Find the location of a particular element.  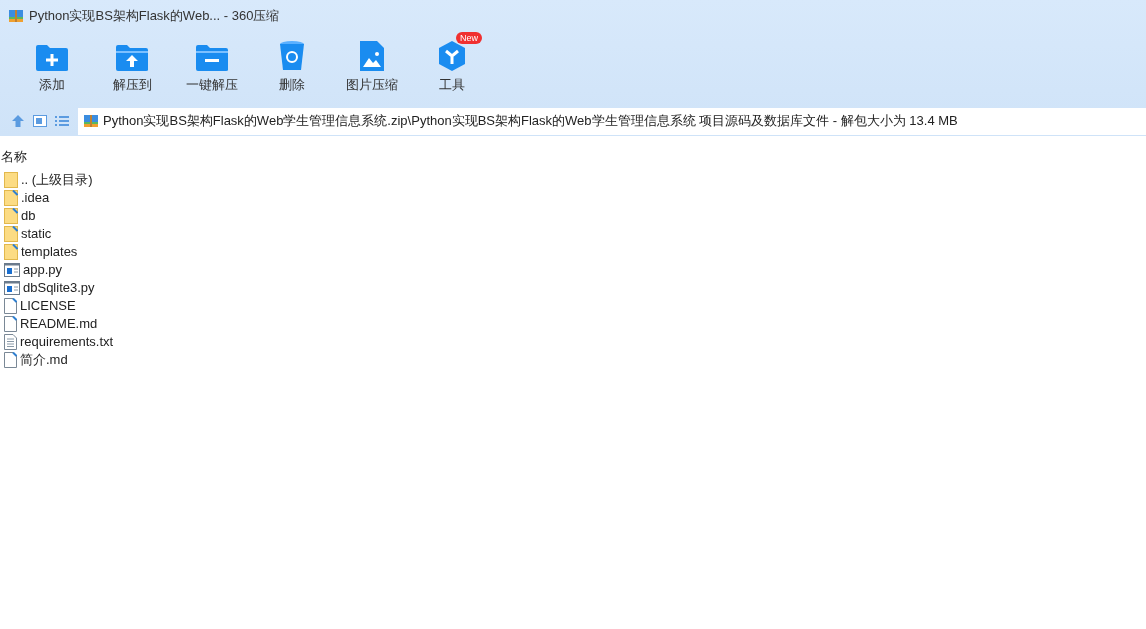

file-name: db is located at coordinates (28, 216).